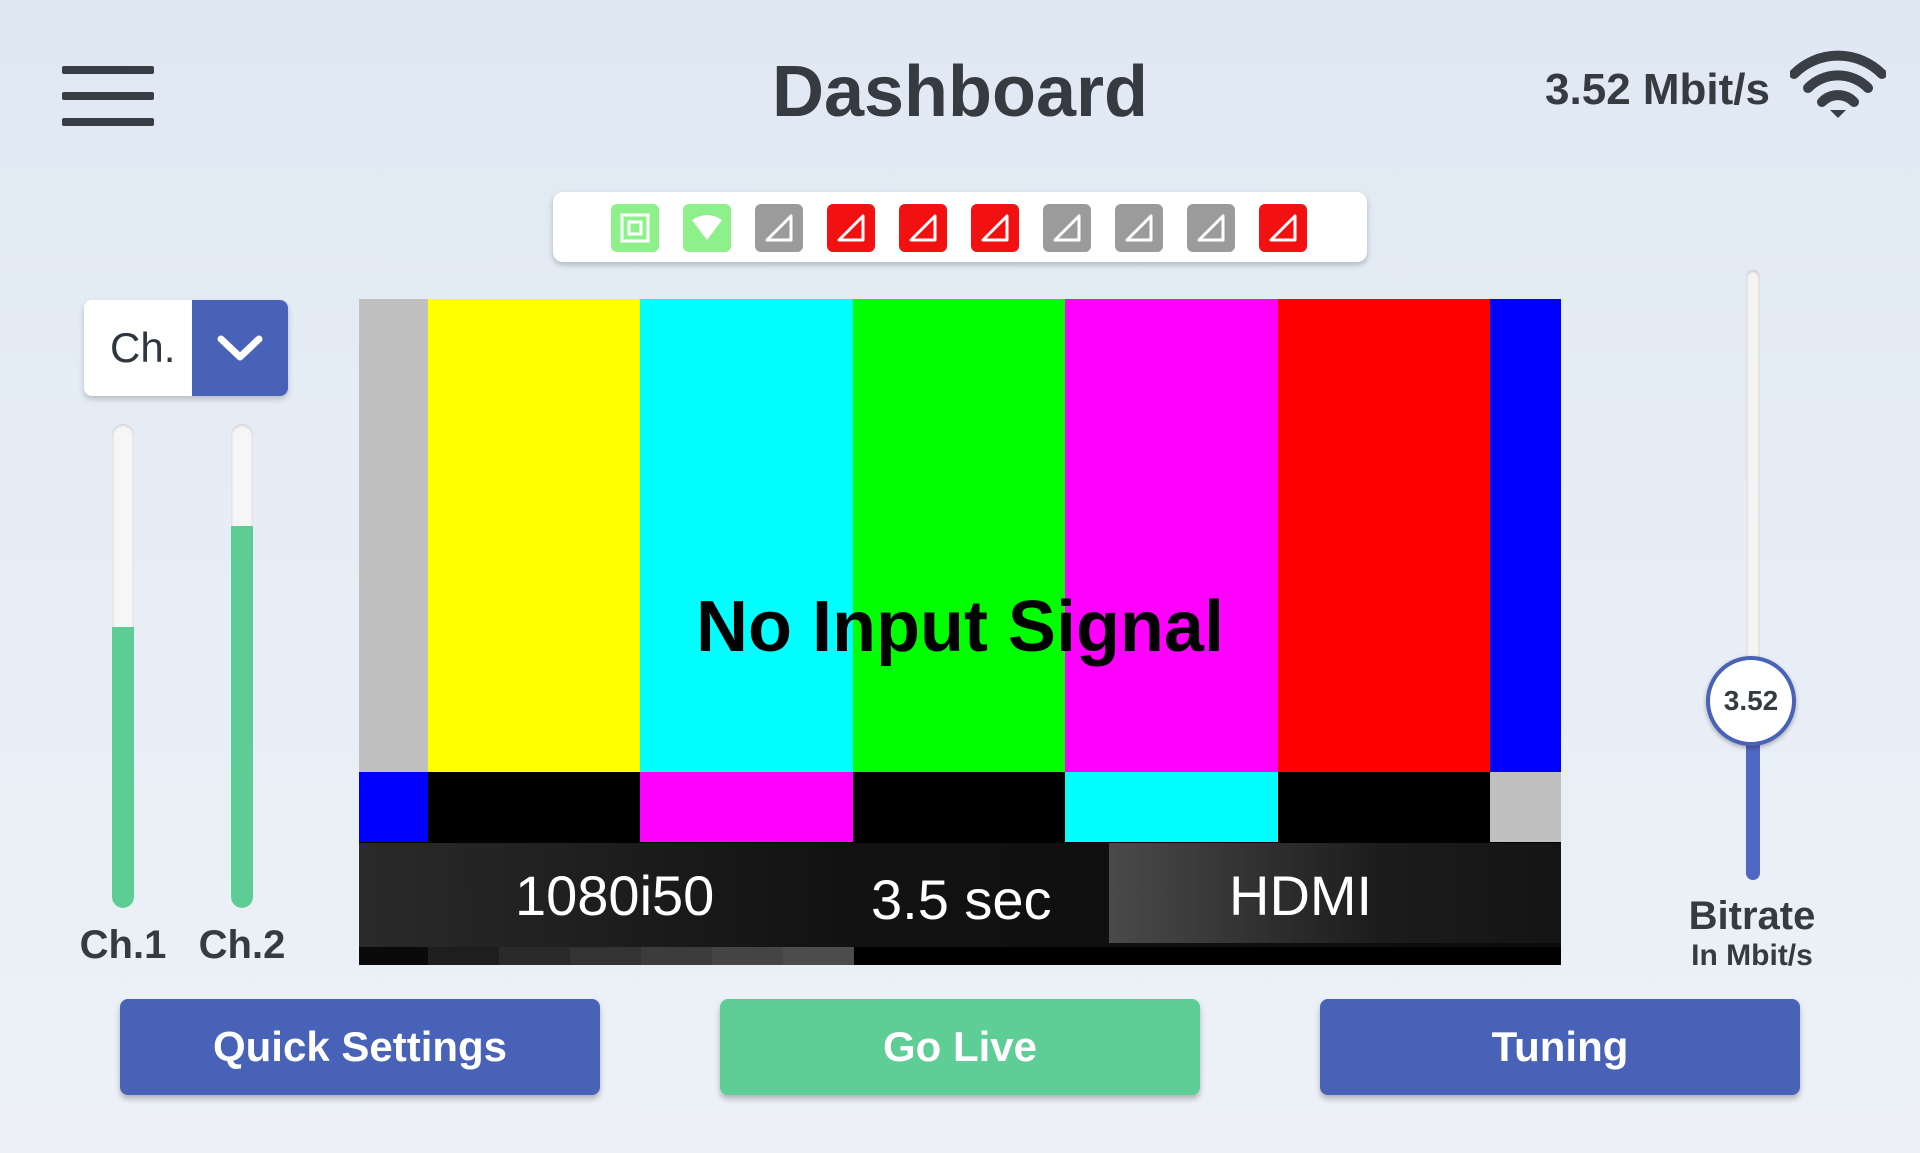  Describe the element at coordinates (960, 627) in the screenshot. I see `no-signal-message: No Input Signal` at that location.